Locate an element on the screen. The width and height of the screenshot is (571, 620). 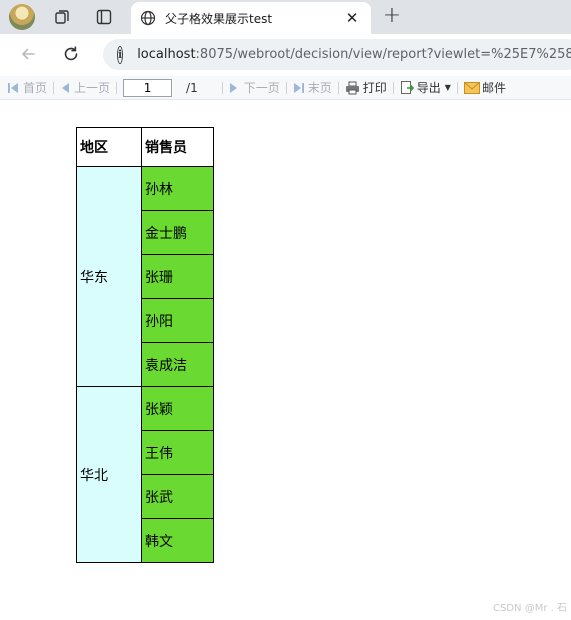
caret-down-icon: ▼ is located at coordinates (447, 87).